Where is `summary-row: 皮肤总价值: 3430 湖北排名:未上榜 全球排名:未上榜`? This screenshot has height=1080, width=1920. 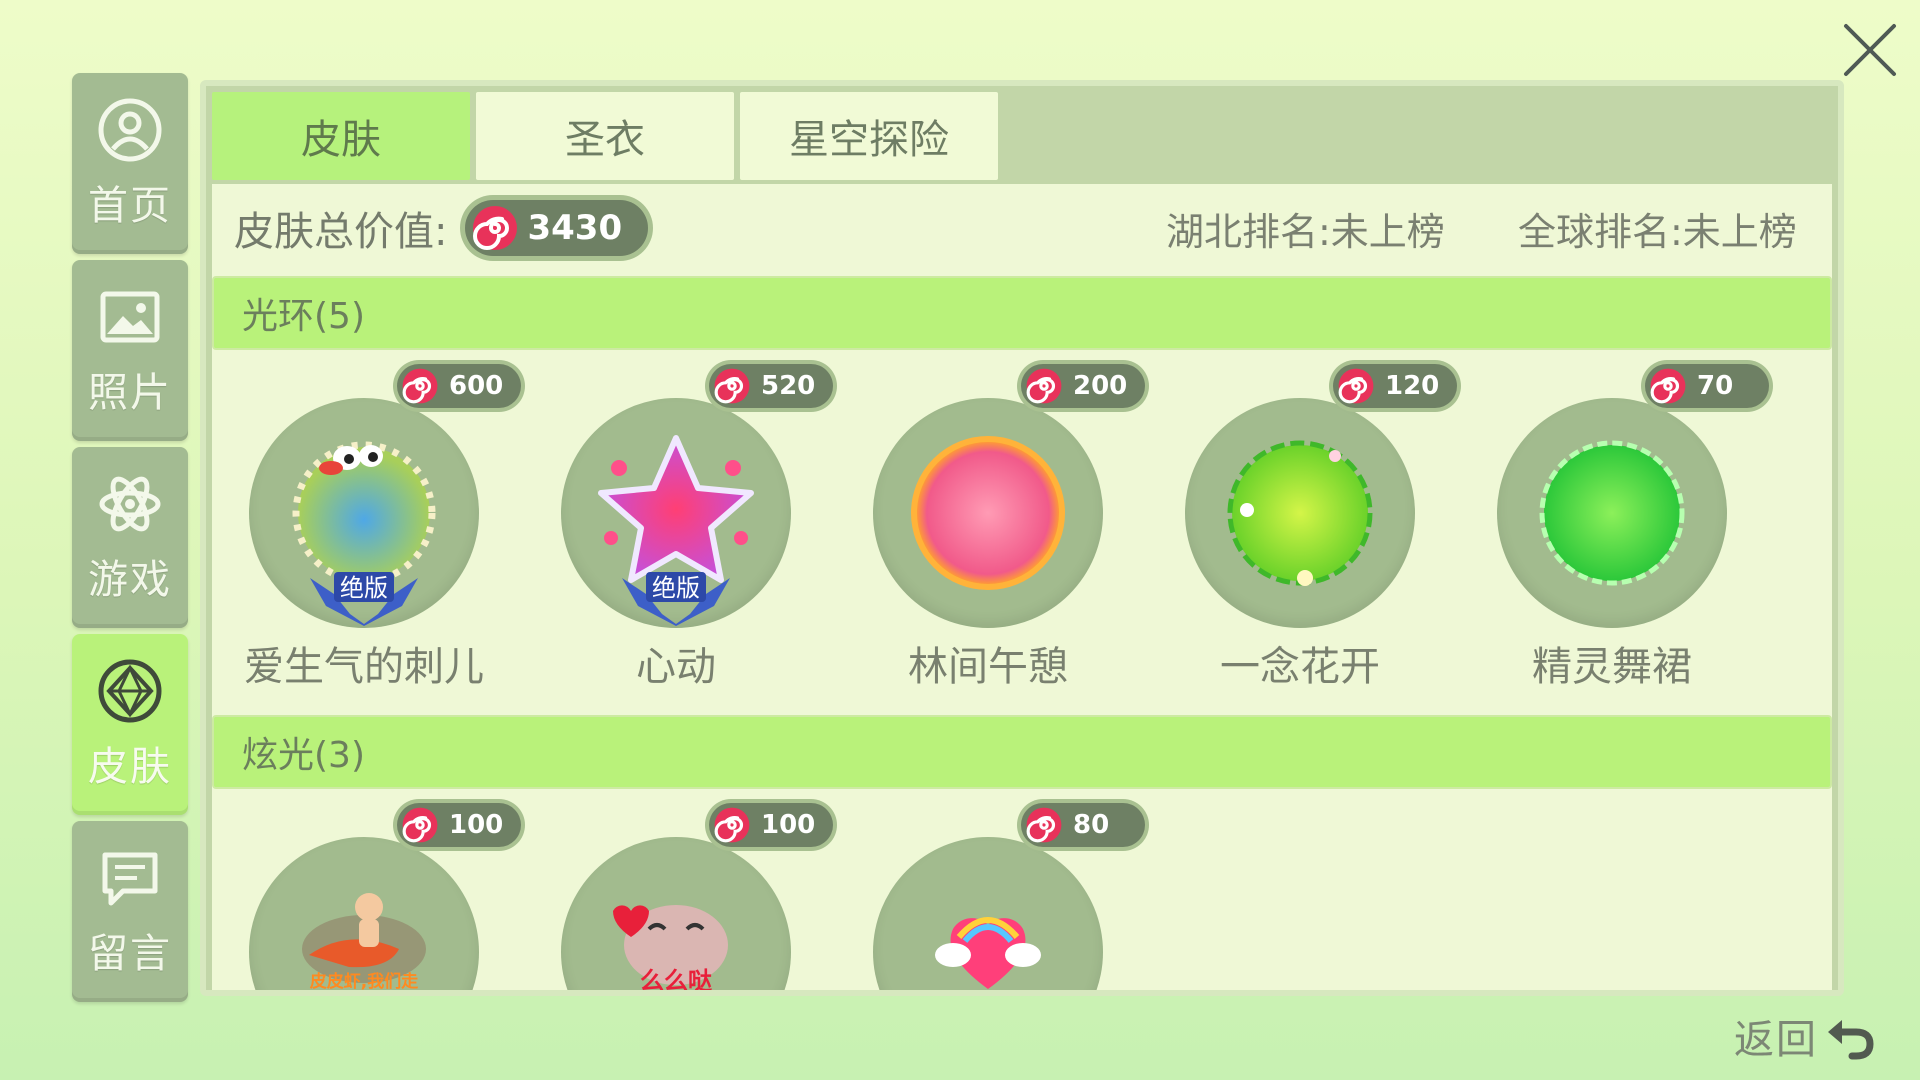 summary-row: 皮肤总价值: 3430 湖北排名:未上榜 全球排名:未上榜 is located at coordinates (1022, 228).